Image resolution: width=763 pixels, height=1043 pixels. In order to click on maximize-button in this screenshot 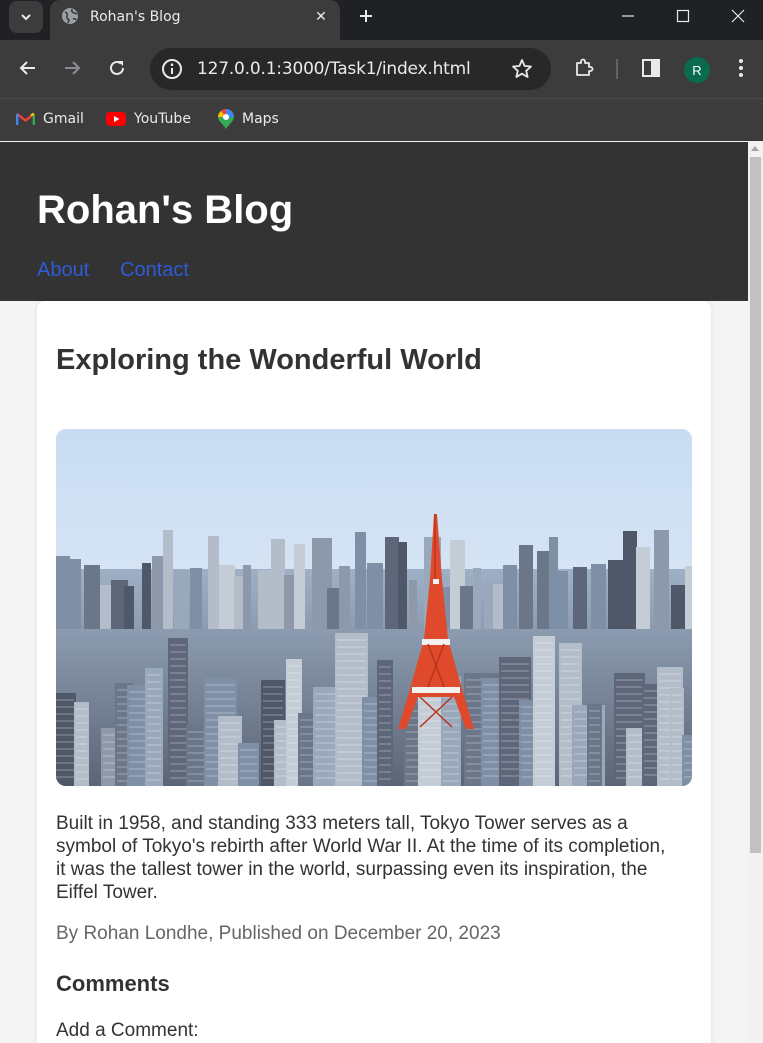, I will do `click(683, 16)`.